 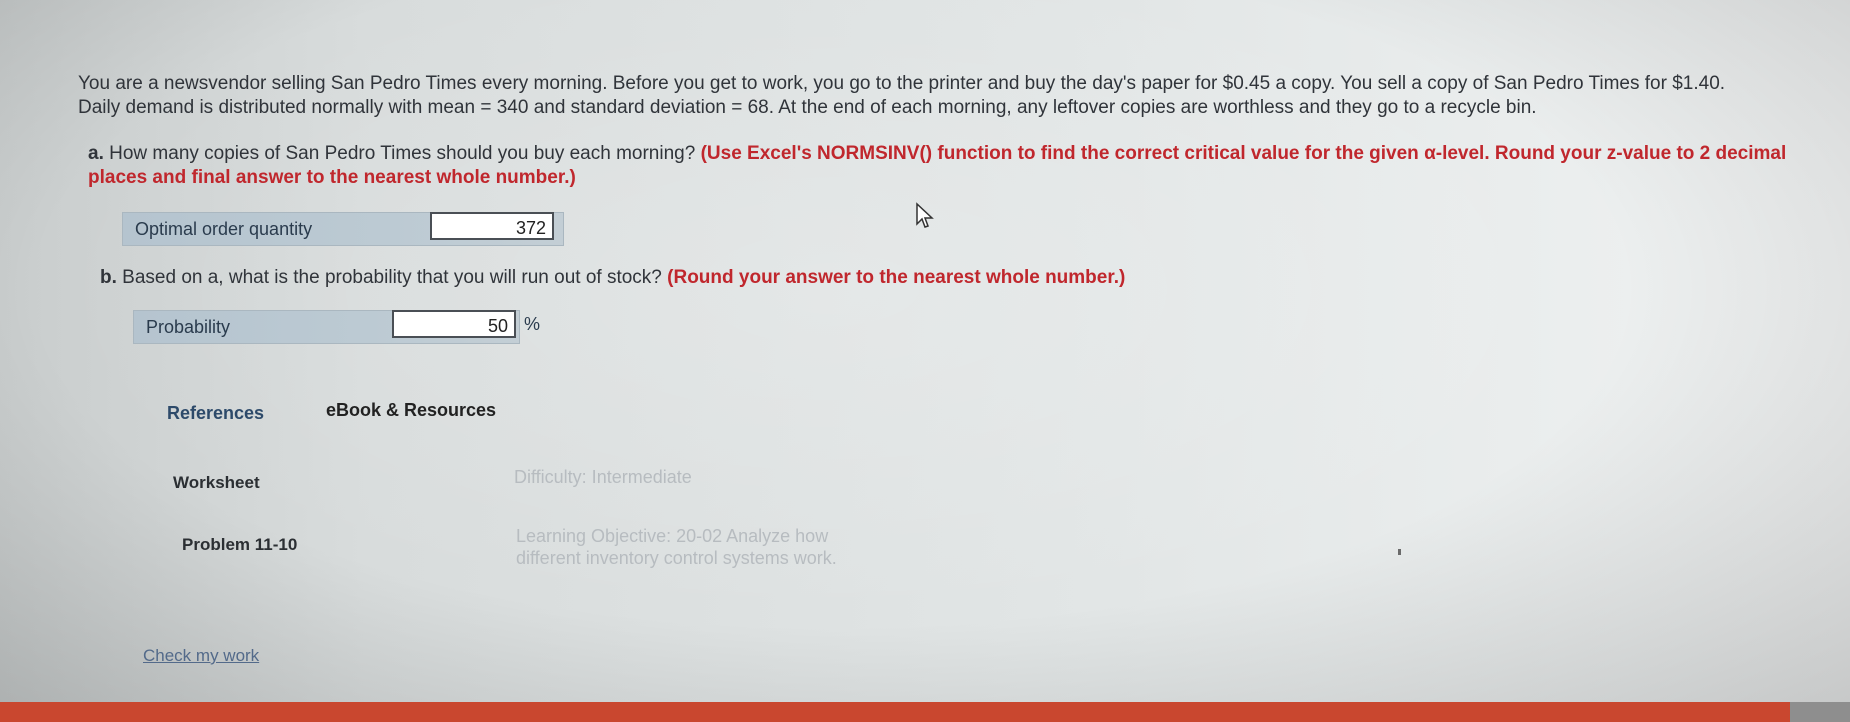 What do you see at coordinates (492, 226) in the screenshot?
I see `optimal-order-quantity-input: 372` at bounding box center [492, 226].